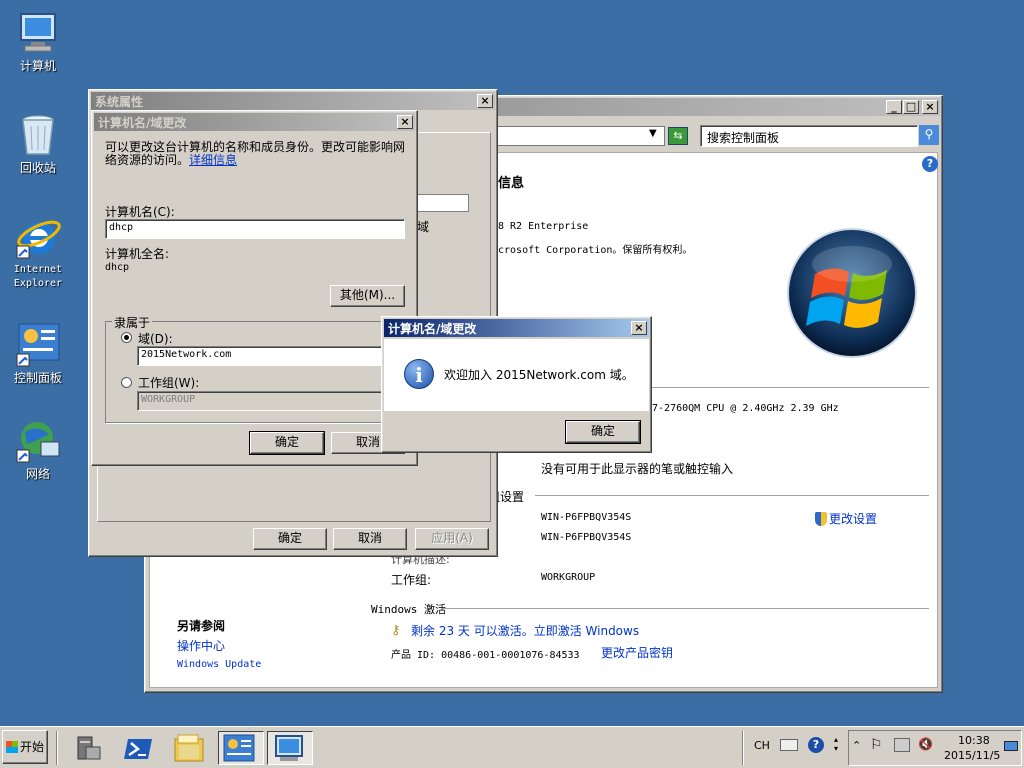 The width and height of the screenshot is (1024, 768). Describe the element at coordinates (853, 519) in the screenshot. I see `change-settings-label: 更改设置` at that location.